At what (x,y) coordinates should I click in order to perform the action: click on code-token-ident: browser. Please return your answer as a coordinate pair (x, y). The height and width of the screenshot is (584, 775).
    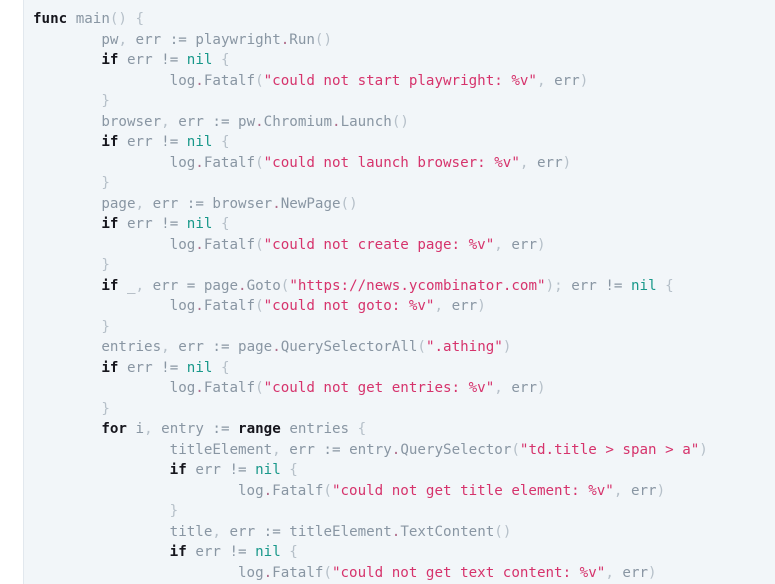
    Looking at the image, I should click on (242, 203).